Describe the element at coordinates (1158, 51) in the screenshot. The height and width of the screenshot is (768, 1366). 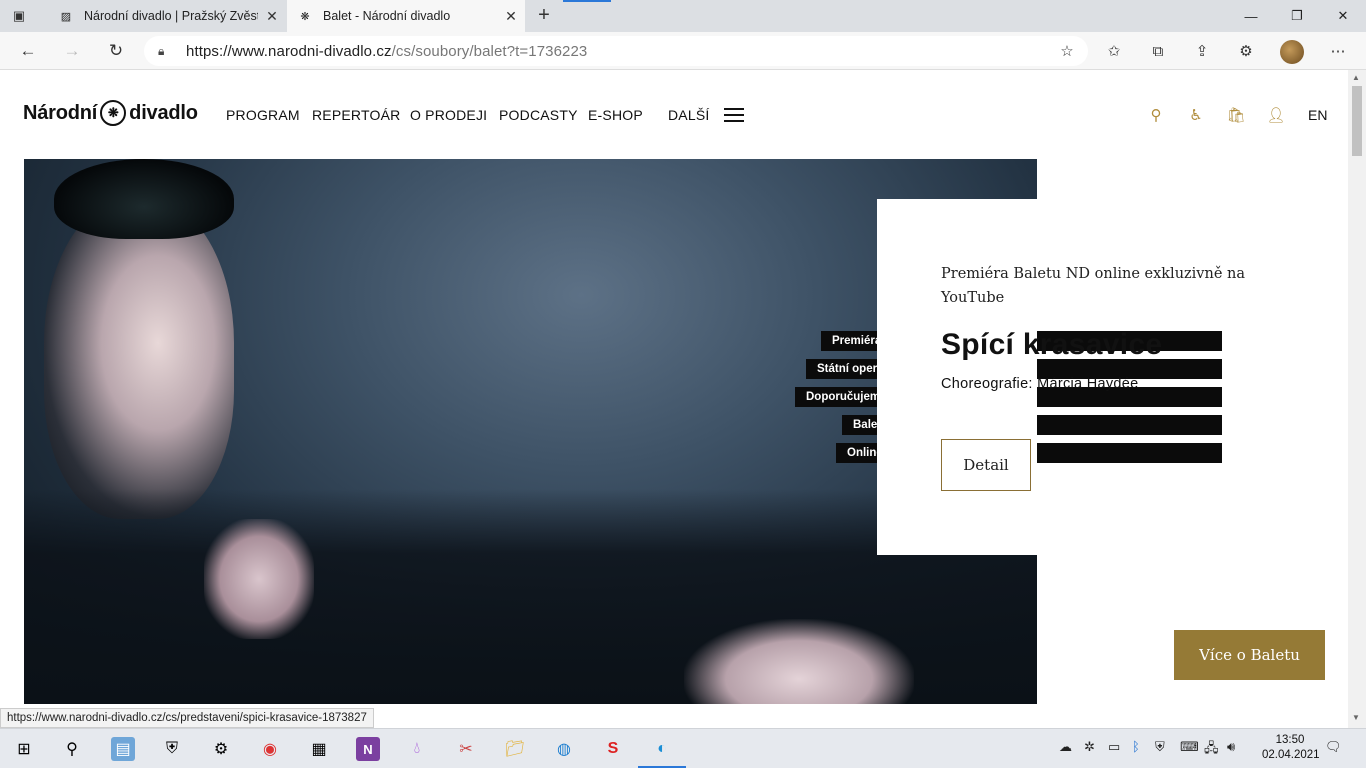
I see `collections-icon: ⧉` at that location.